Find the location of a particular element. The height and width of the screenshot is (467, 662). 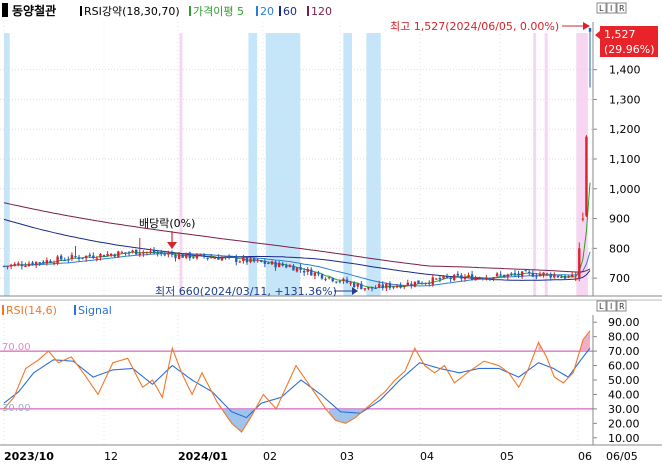

panel-buttons-top: L I R is located at coordinates (611, 8).